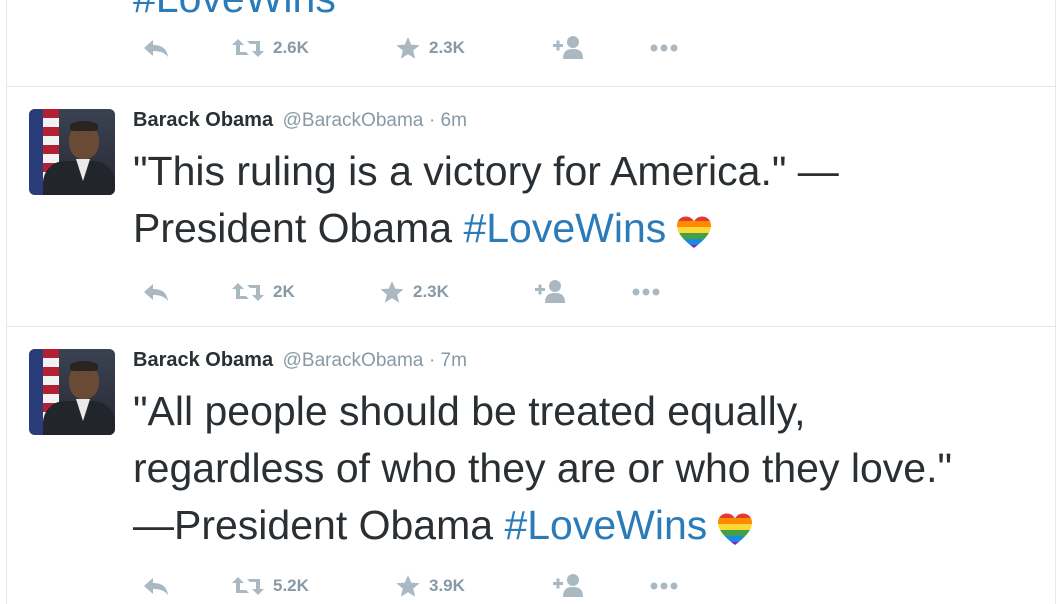 This screenshot has height=604, width=1058. What do you see at coordinates (491, 292) in the screenshot?
I see `tweet-actions: 2K 2.3K` at bounding box center [491, 292].